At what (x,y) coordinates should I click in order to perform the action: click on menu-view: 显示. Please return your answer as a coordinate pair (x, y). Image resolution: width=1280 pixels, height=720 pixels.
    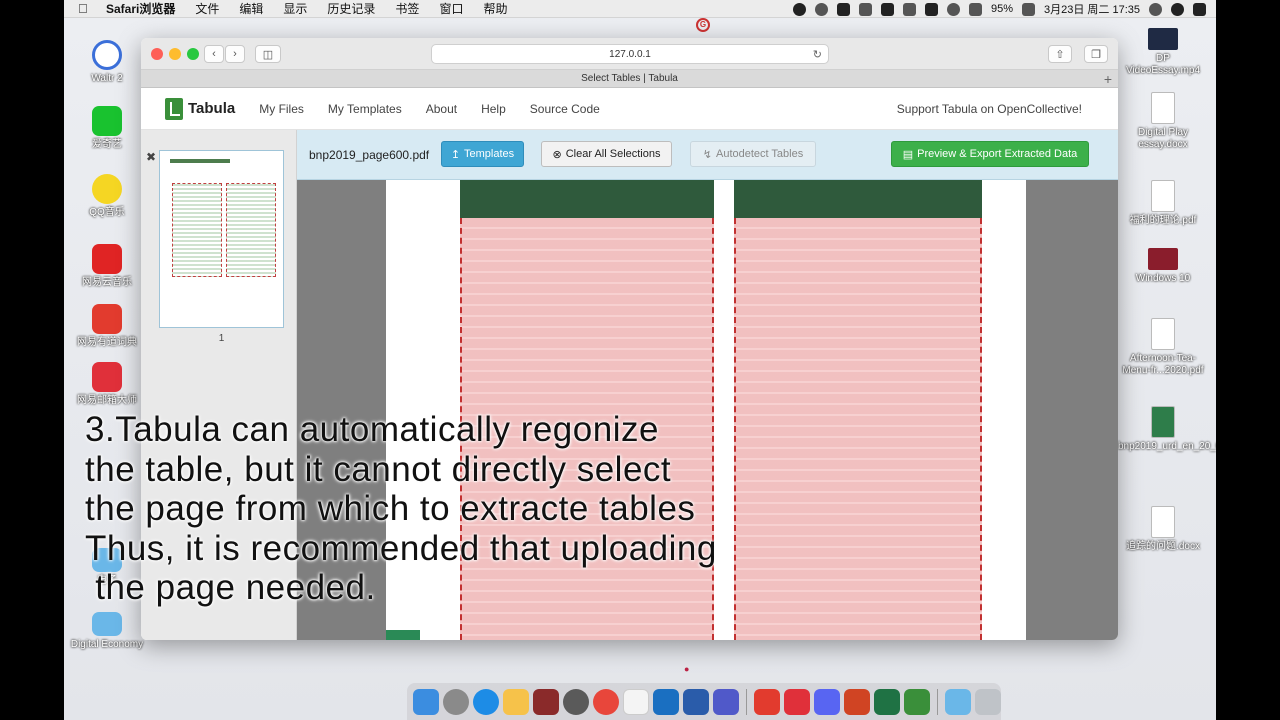
    Looking at the image, I should click on (295, 8).